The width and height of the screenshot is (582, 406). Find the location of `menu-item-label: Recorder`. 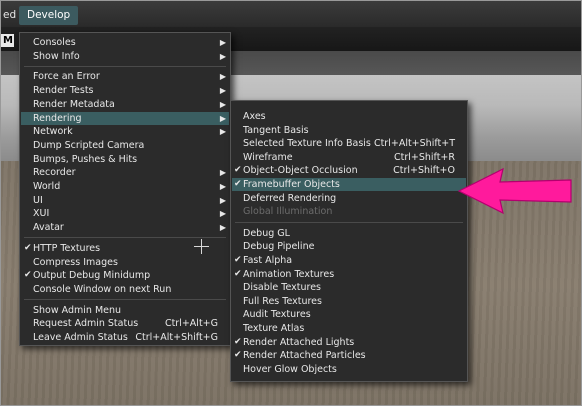

menu-item-label: Recorder is located at coordinates (54, 173).